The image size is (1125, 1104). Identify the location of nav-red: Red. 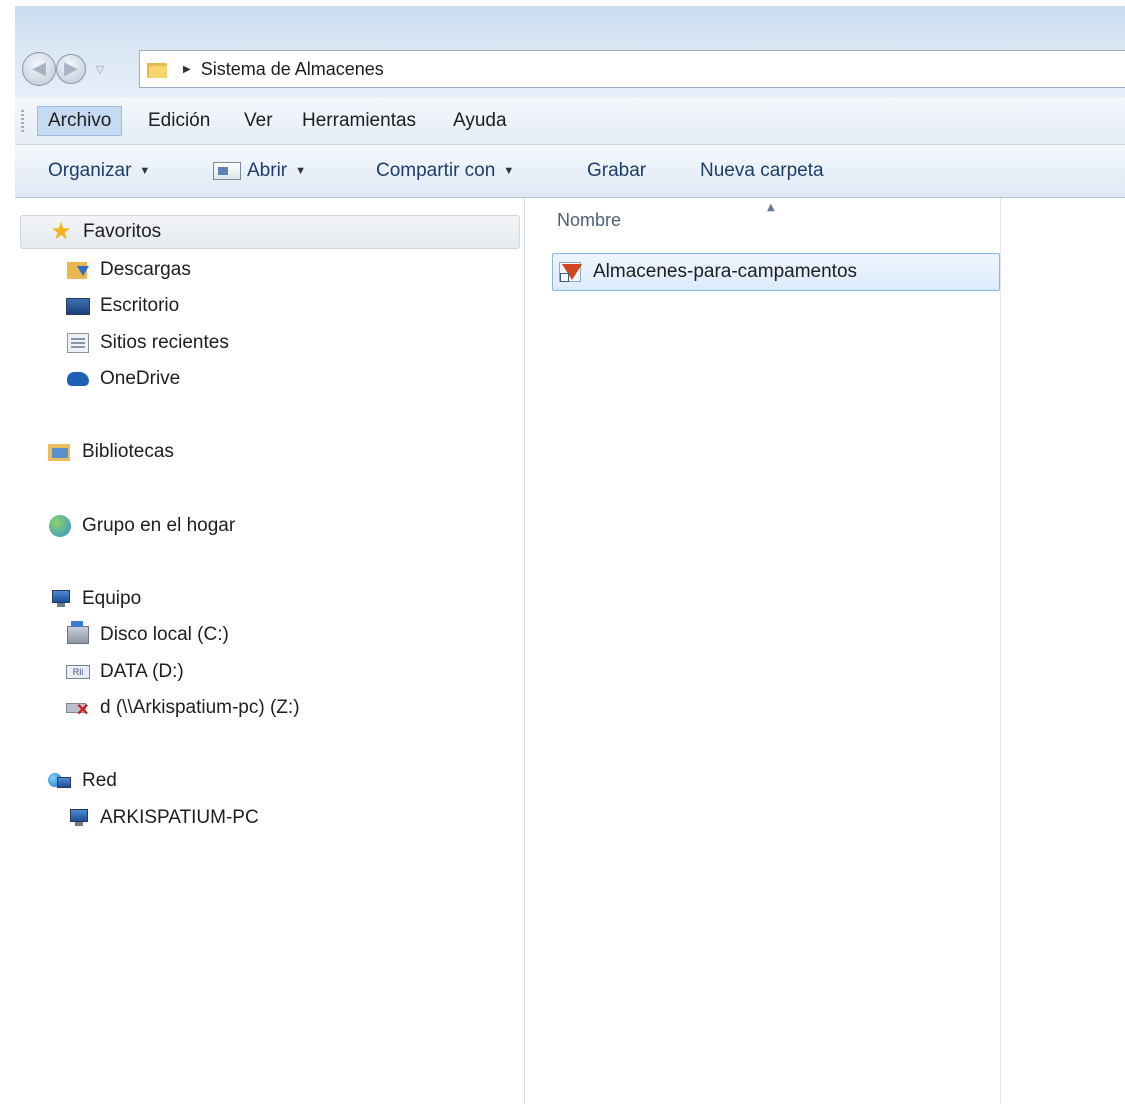
(82, 781).